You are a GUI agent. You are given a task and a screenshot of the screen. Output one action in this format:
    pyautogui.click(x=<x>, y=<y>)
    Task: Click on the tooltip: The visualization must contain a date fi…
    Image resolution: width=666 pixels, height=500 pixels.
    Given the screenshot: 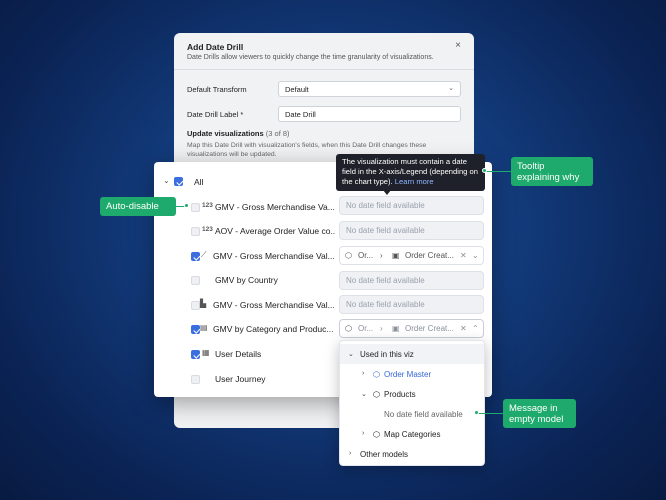 What is the action you would take?
    pyautogui.click(x=410, y=172)
    